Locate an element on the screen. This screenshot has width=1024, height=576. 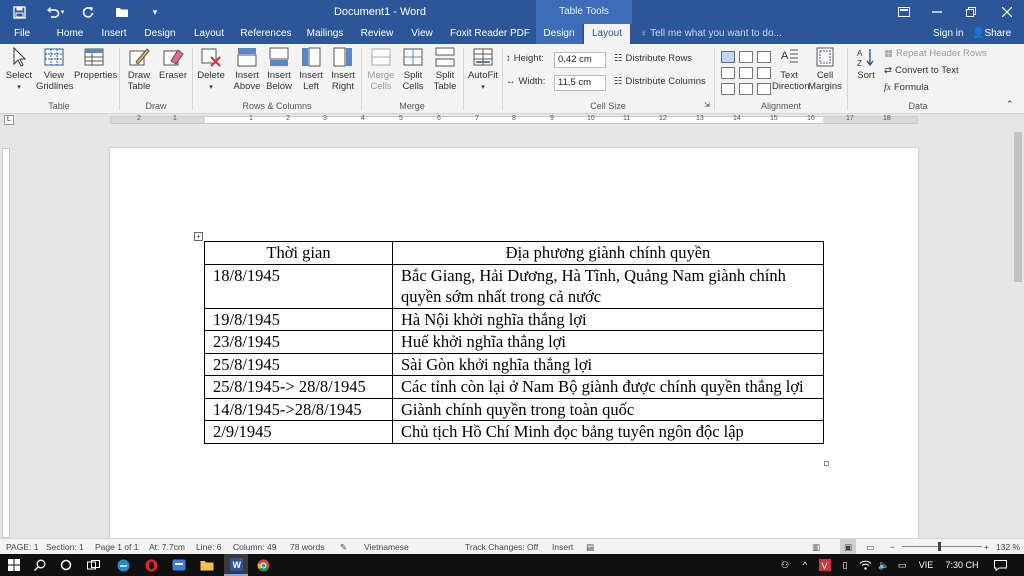
wifi-icon is located at coordinates (865, 565).